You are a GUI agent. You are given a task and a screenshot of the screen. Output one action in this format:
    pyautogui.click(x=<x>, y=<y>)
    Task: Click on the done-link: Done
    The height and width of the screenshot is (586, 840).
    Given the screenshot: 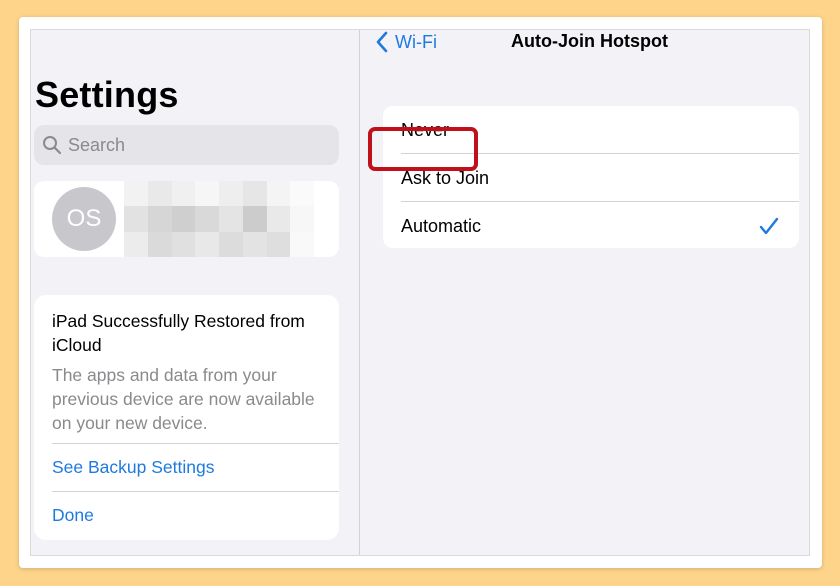 What is the action you would take?
    pyautogui.click(x=73, y=515)
    